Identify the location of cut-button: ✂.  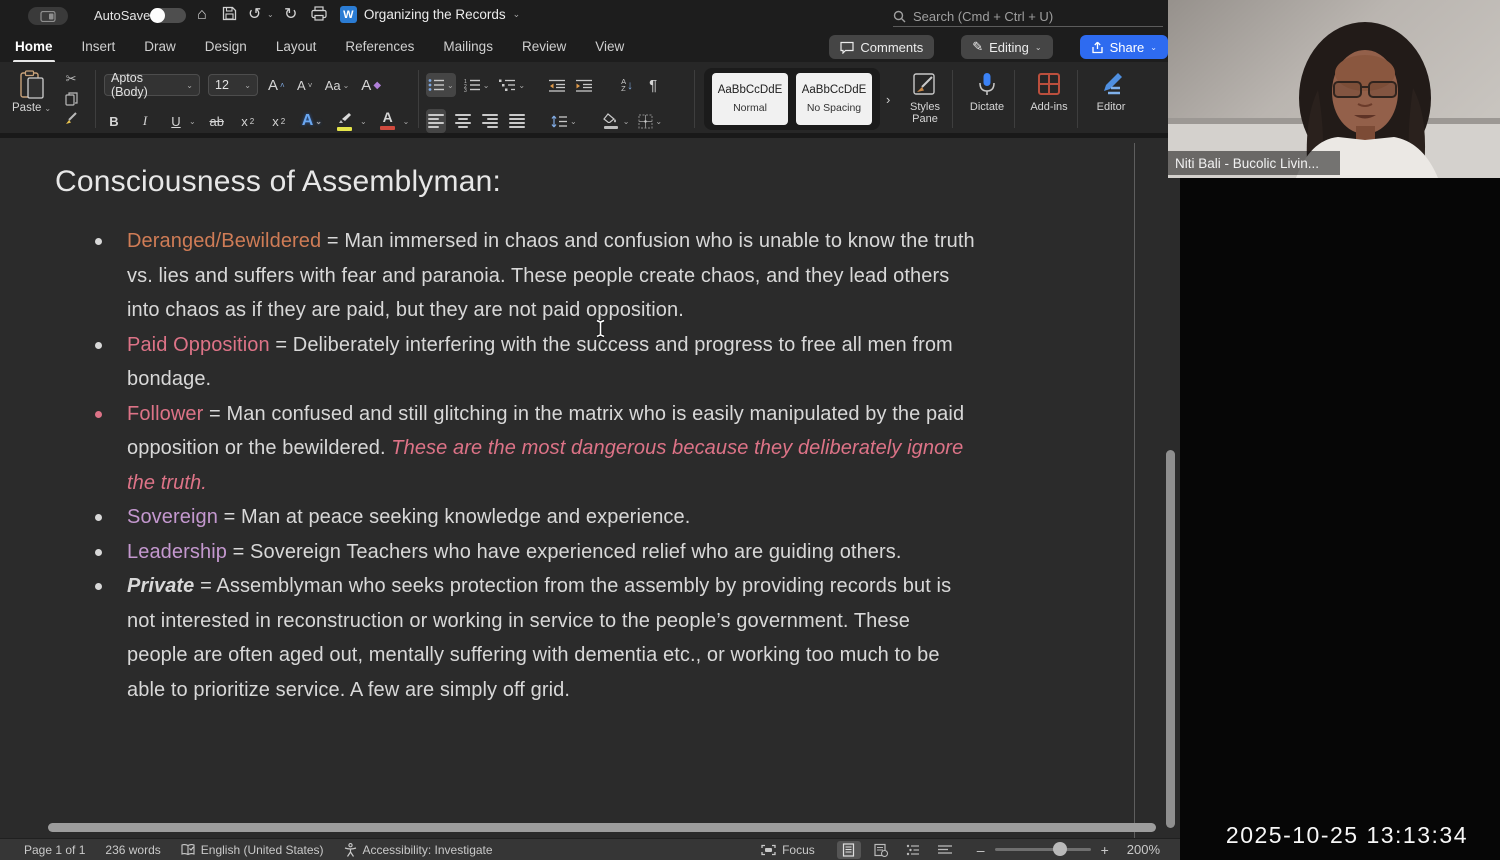
(71, 79).